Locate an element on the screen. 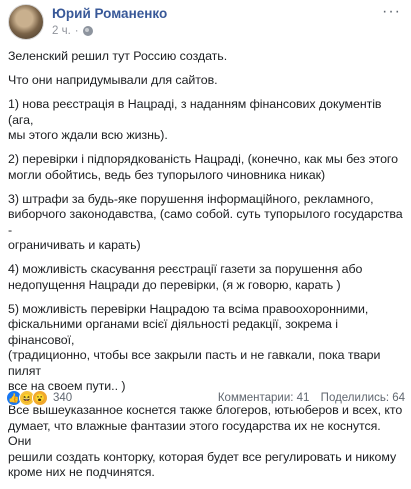  post-subline: 2 ч. · is located at coordinates (109, 31).